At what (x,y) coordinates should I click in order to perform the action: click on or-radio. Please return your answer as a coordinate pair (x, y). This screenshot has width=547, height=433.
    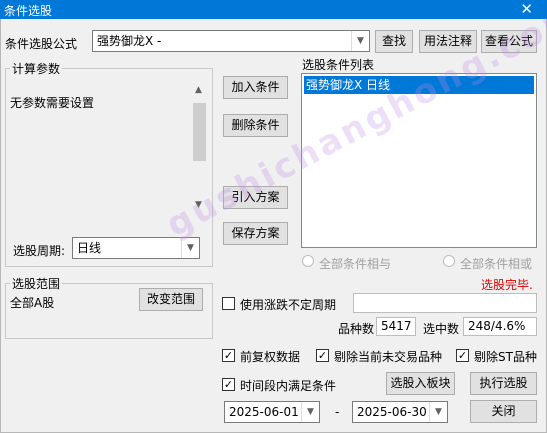
    Looking at the image, I should click on (449, 261).